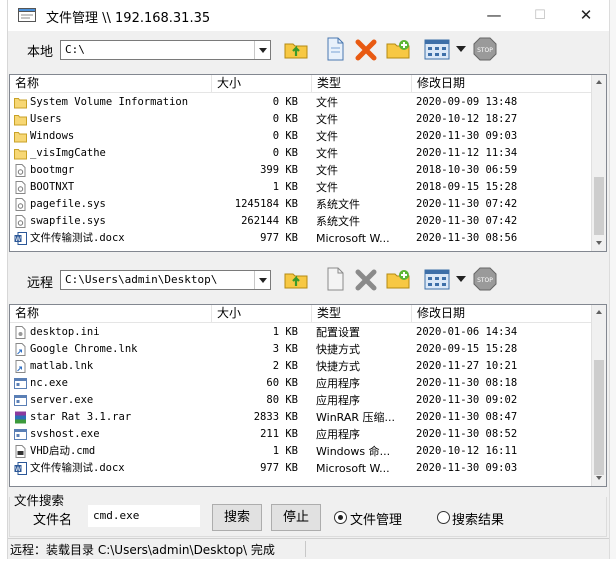 The height and width of the screenshot is (564, 616). What do you see at coordinates (63, 451) in the screenshot?
I see `file-name-cell: VHD启动.cmd` at bounding box center [63, 451].